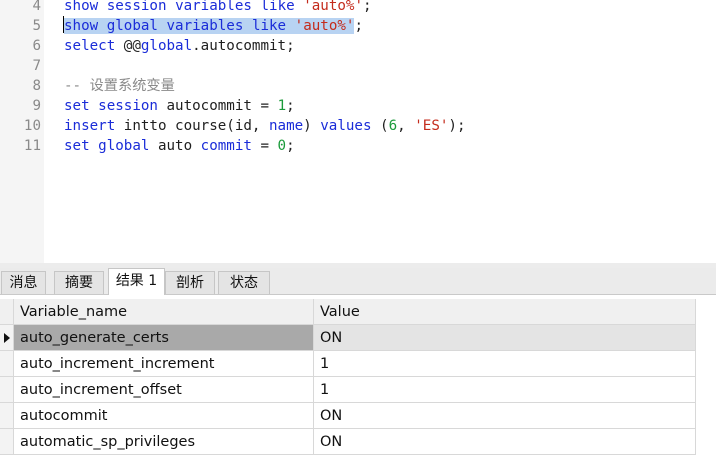 The height and width of the screenshot is (460, 716). I want to click on table-row: automatic_sp_privileges ON, so click(358, 442).